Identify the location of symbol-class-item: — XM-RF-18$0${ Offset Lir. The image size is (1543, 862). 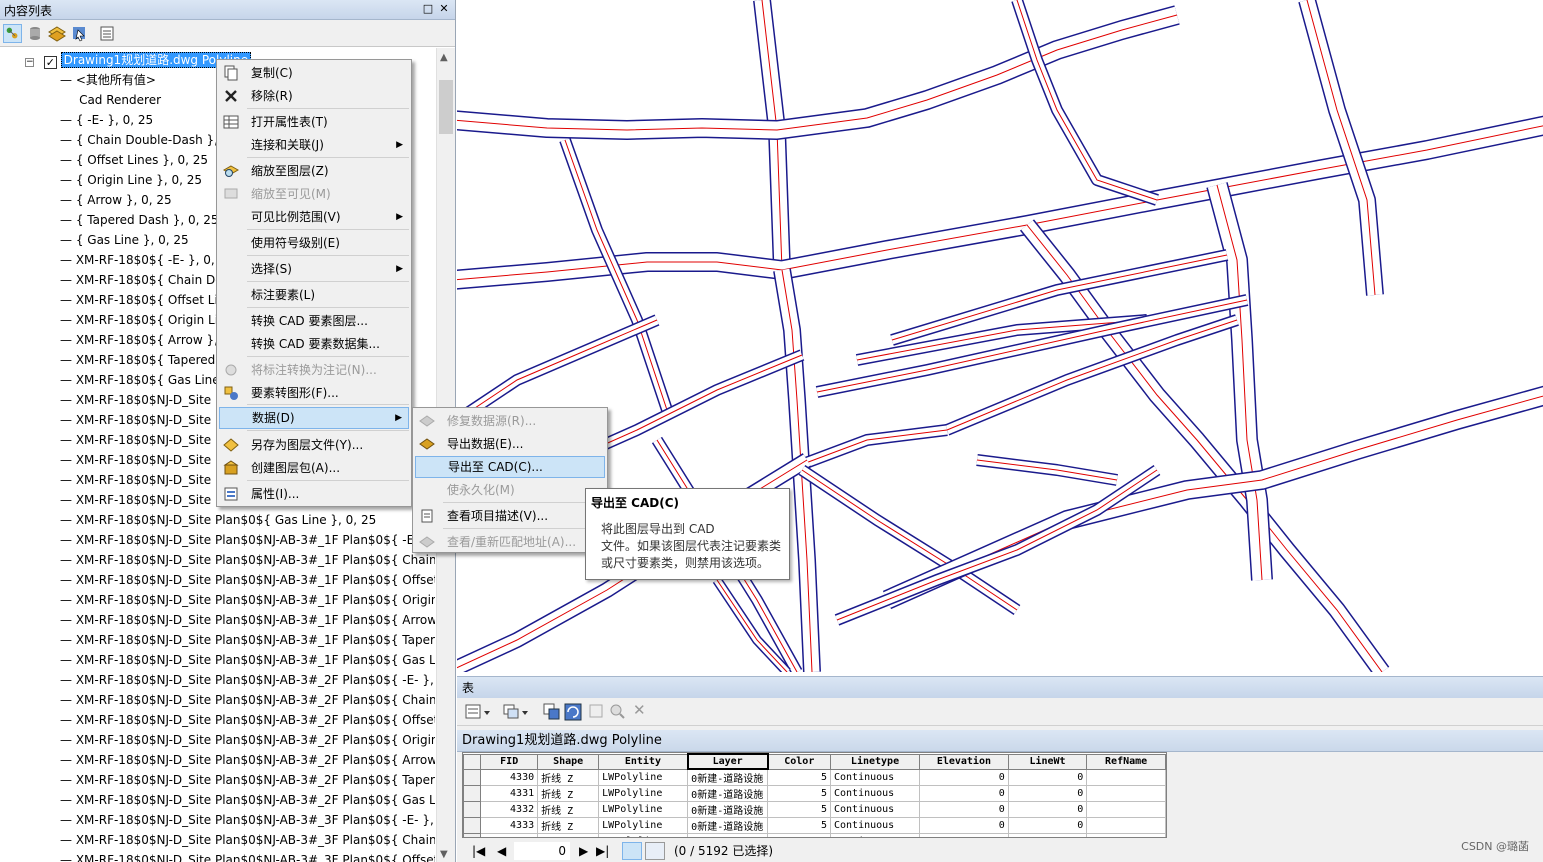
(141, 300).